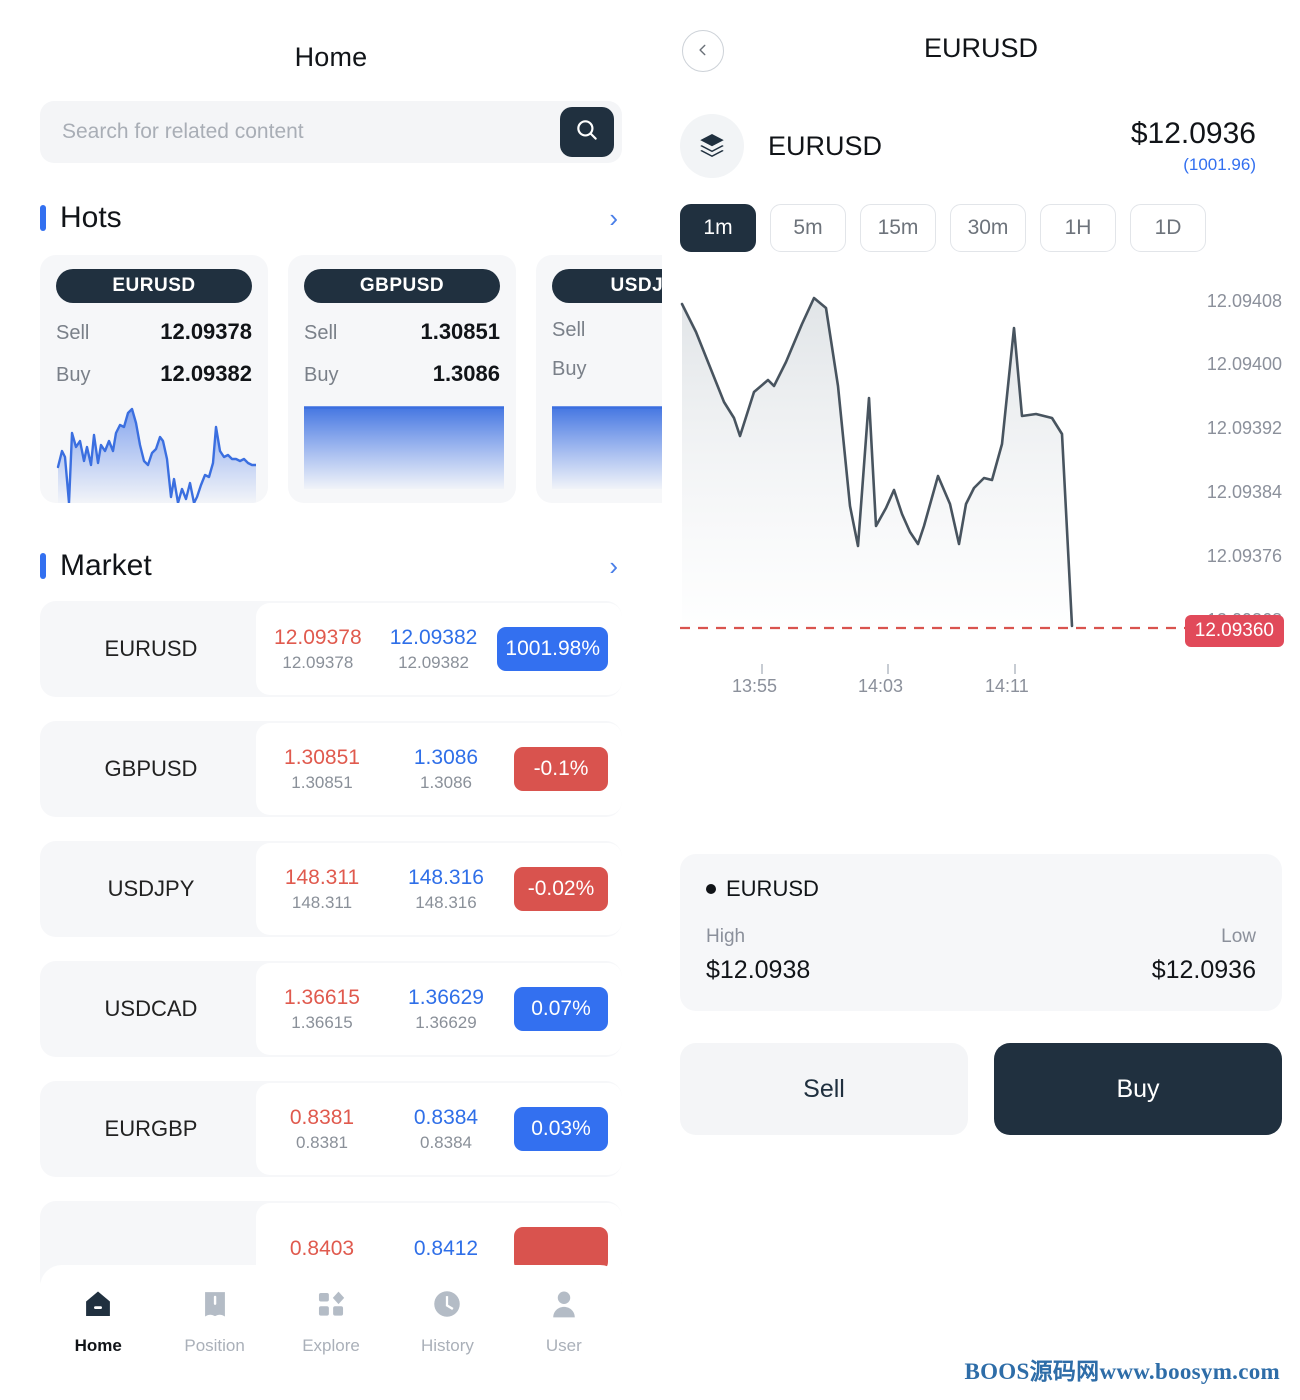 The height and width of the screenshot is (1400, 1300). What do you see at coordinates (98, 1345) in the screenshot?
I see `nav-label: Home` at bounding box center [98, 1345].